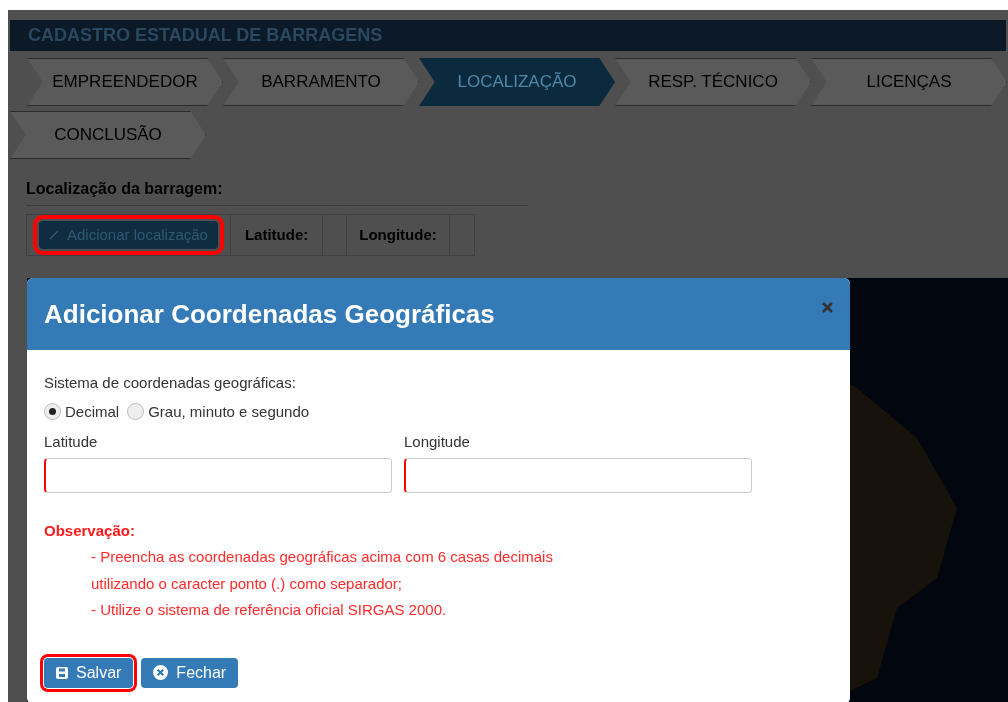 The image size is (1008, 702). I want to click on pencil-icon, so click(54, 235).